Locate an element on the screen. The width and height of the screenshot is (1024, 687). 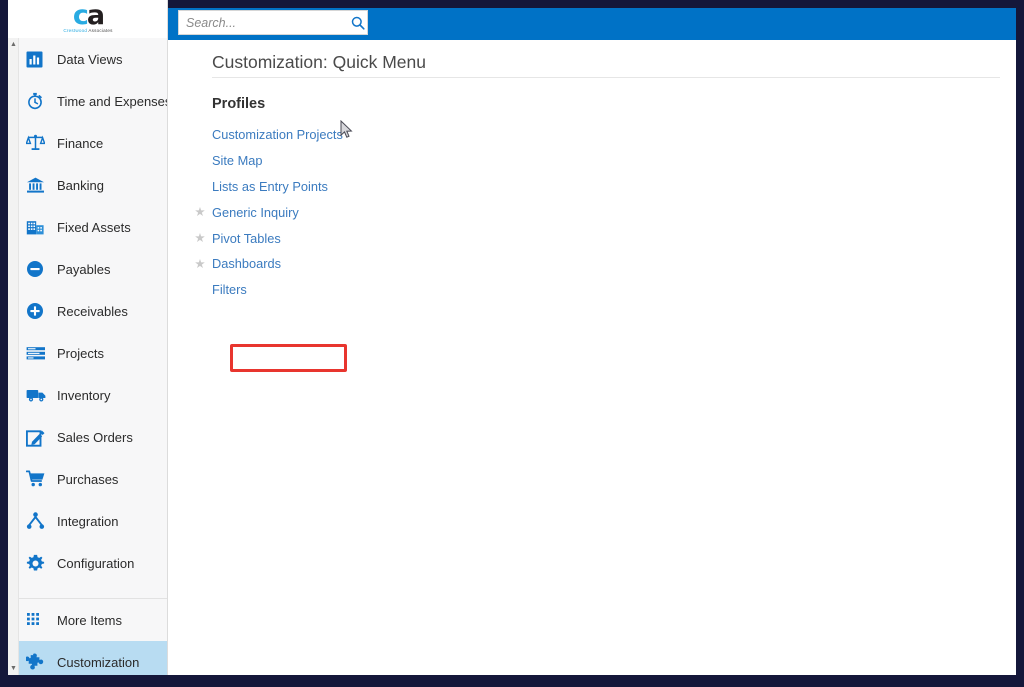
sidebar-item-label: Finance is located at coordinates (80, 143).